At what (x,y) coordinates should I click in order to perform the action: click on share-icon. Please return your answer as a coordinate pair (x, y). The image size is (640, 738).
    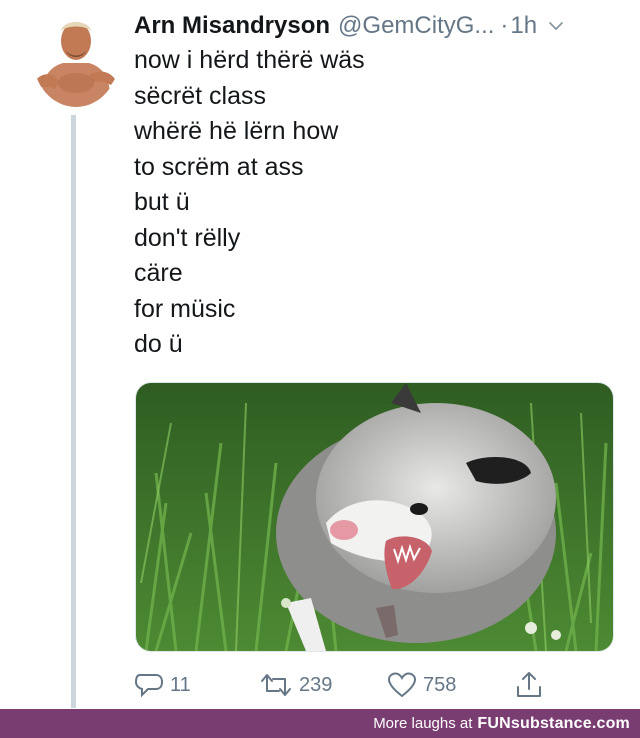
    Looking at the image, I should click on (529, 684).